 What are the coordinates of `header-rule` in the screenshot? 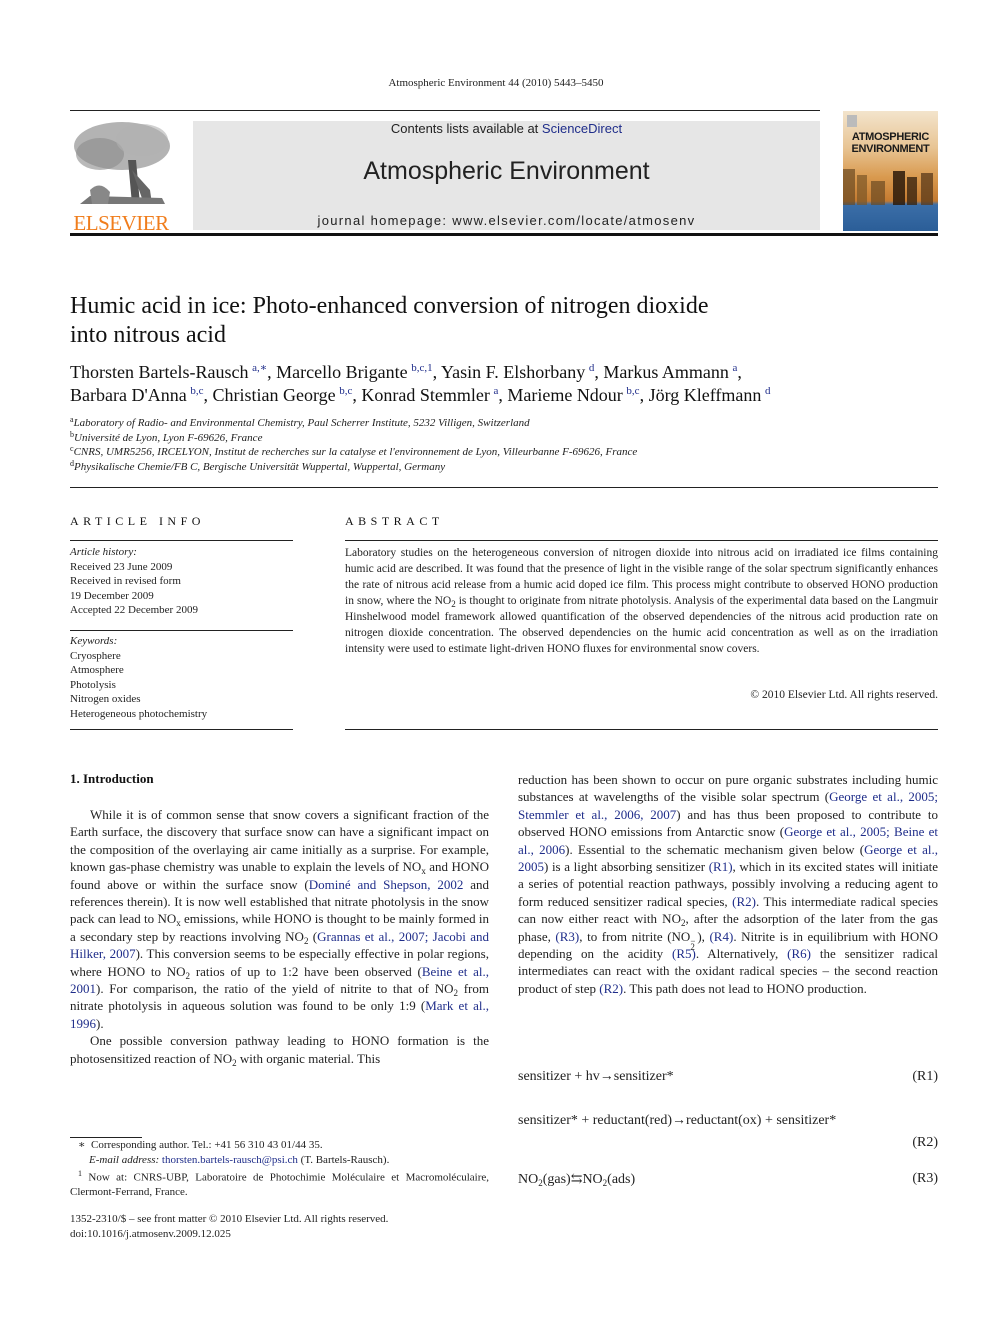 It's located at (445, 110).